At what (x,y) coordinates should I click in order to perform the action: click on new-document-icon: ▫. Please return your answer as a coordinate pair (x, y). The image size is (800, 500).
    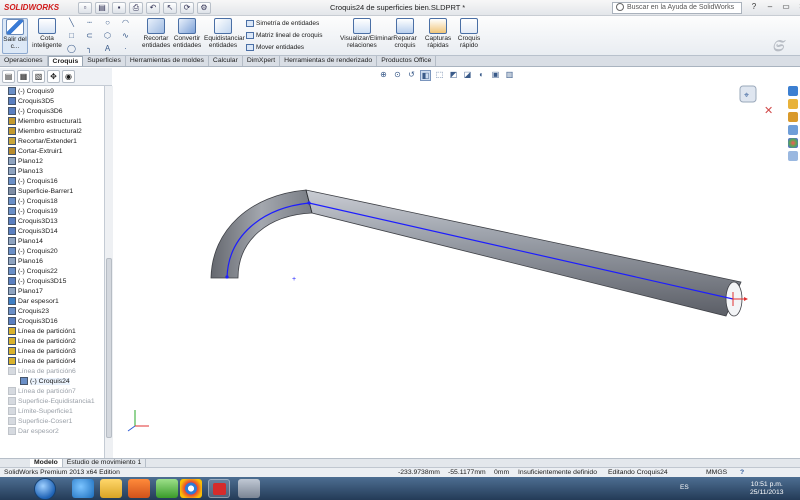
    Looking at the image, I should click on (85, 8).